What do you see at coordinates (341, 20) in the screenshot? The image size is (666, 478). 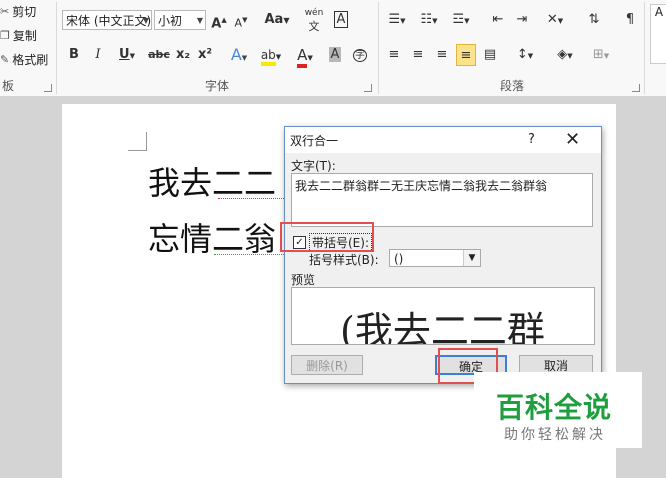 I see `character-border-button: A` at bounding box center [341, 20].